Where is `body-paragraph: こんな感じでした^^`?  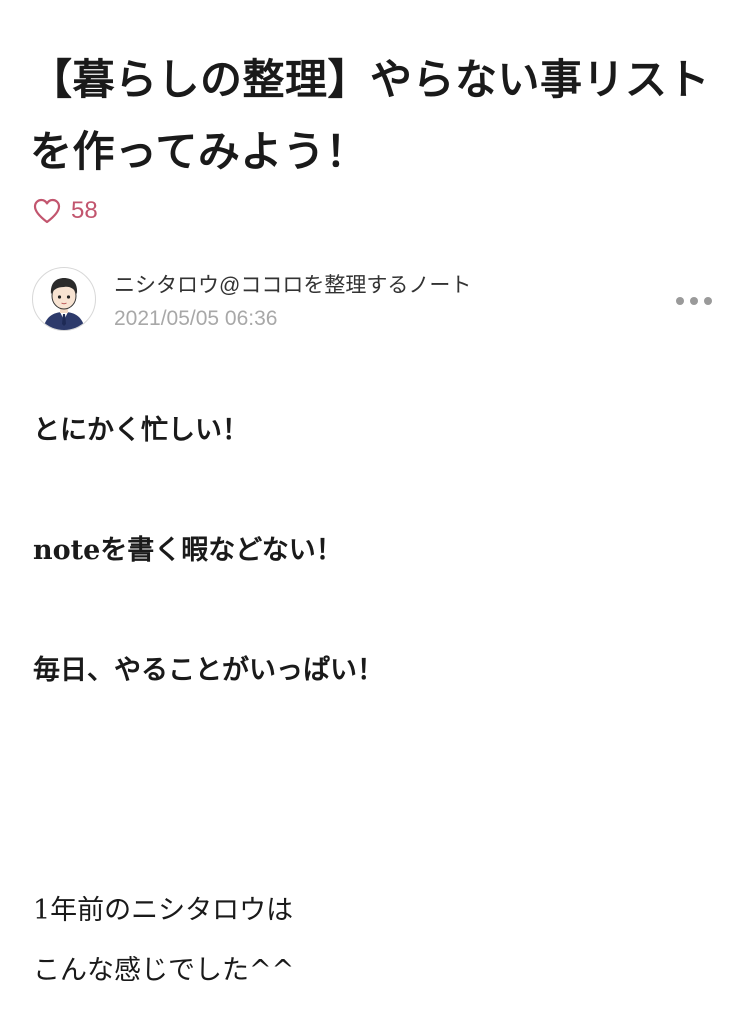 body-paragraph: こんな感じでした^^ is located at coordinates (164, 970).